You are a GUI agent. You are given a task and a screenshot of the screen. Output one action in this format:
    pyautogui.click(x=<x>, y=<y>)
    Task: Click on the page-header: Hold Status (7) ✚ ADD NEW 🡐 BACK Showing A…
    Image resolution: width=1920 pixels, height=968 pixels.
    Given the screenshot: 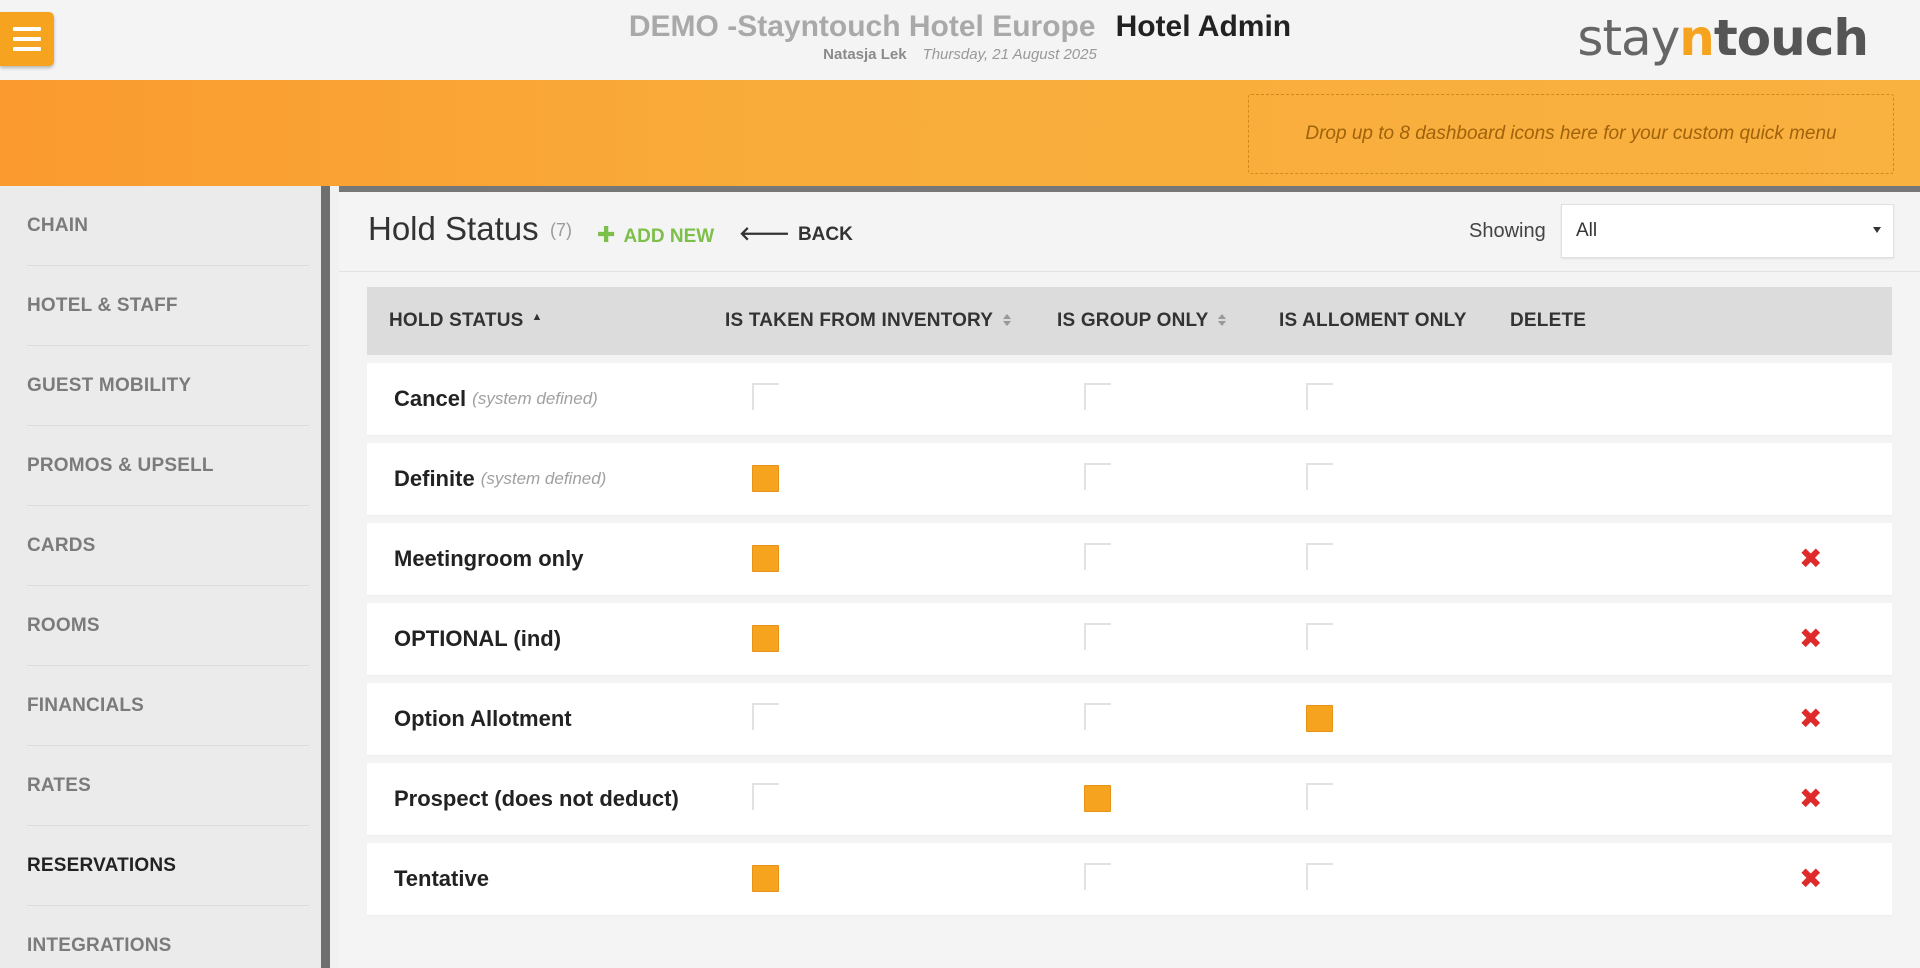 What is the action you would take?
    pyautogui.click(x=1129, y=232)
    